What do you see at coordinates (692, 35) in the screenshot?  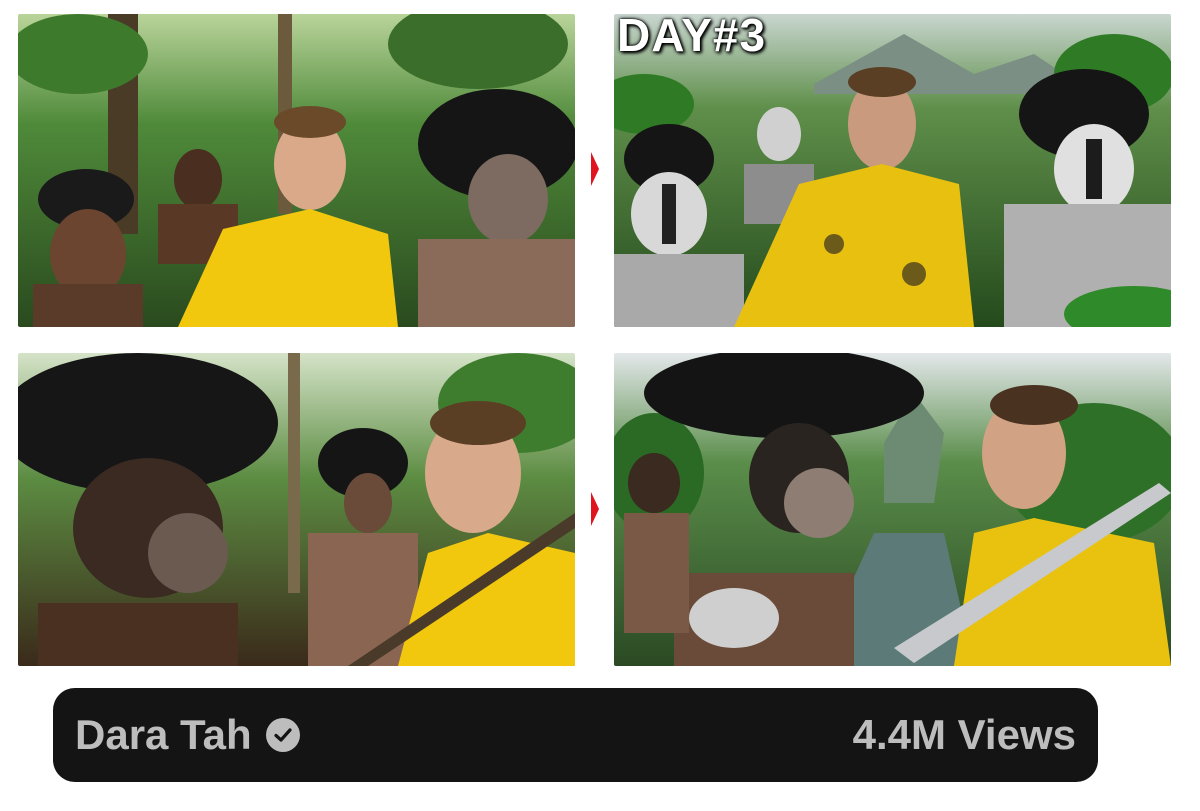 I see `day-label: DAY#3` at bounding box center [692, 35].